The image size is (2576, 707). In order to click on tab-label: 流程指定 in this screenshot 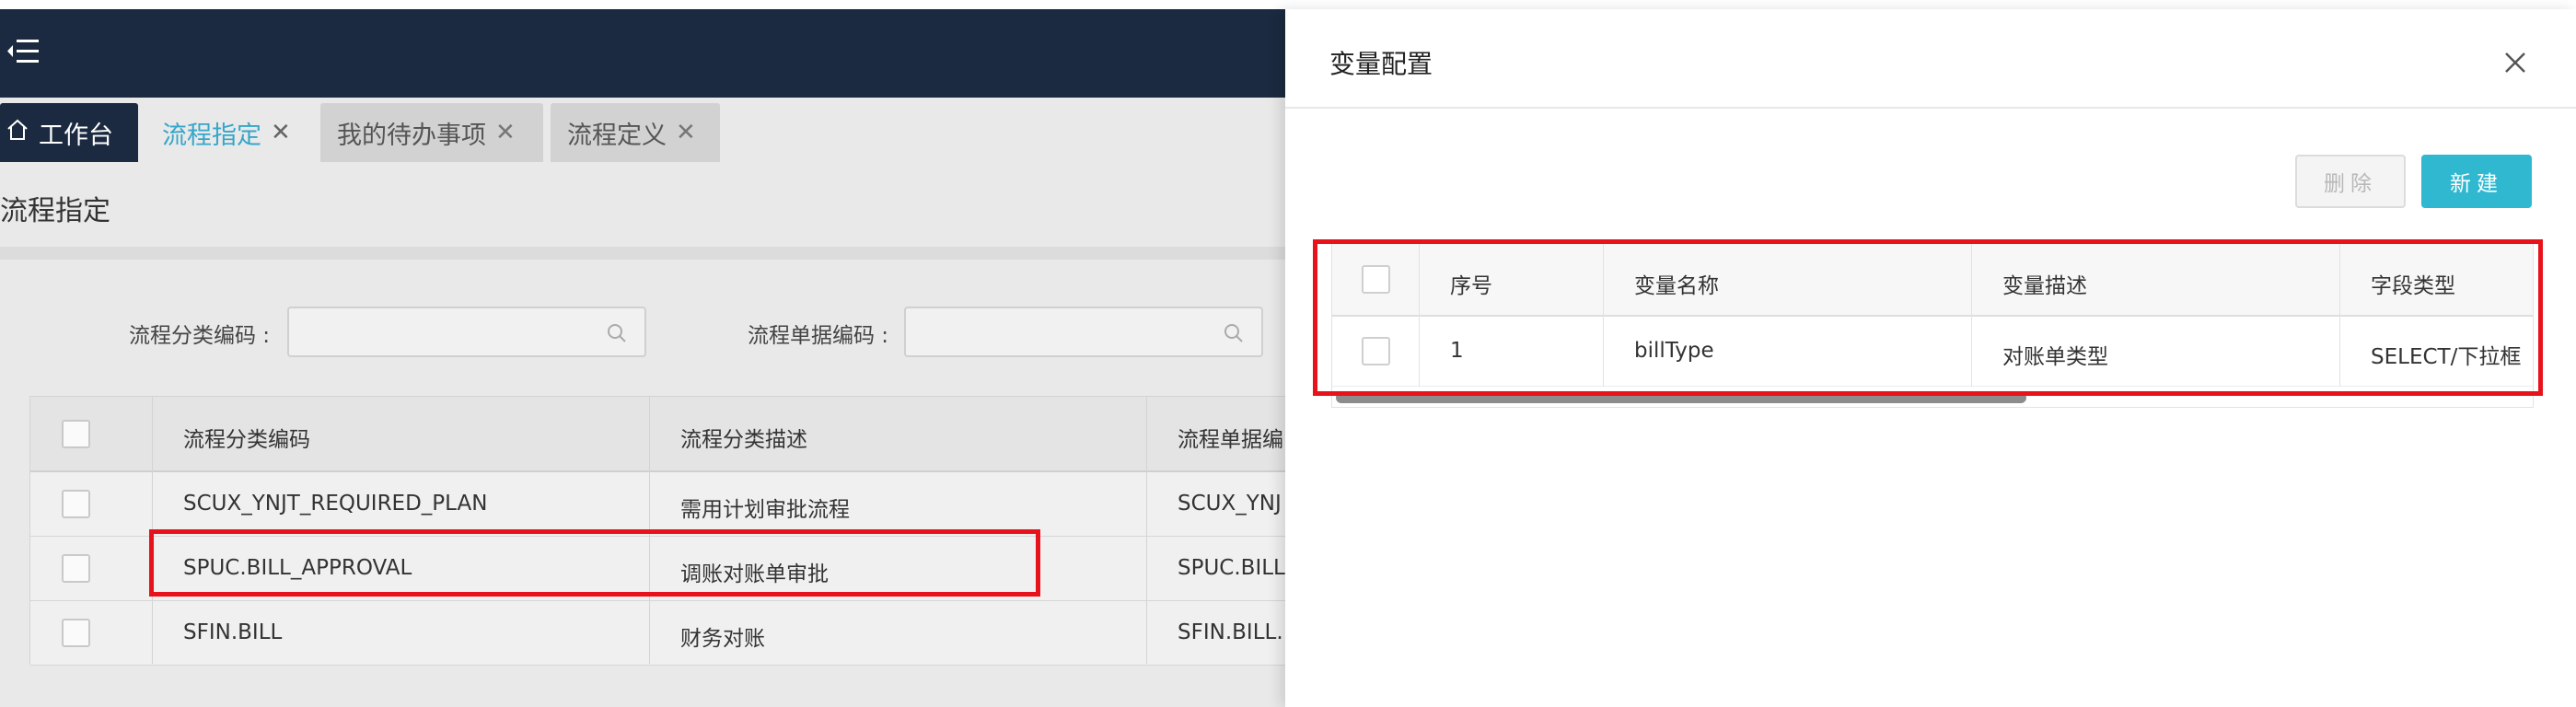, I will do `click(211, 135)`.